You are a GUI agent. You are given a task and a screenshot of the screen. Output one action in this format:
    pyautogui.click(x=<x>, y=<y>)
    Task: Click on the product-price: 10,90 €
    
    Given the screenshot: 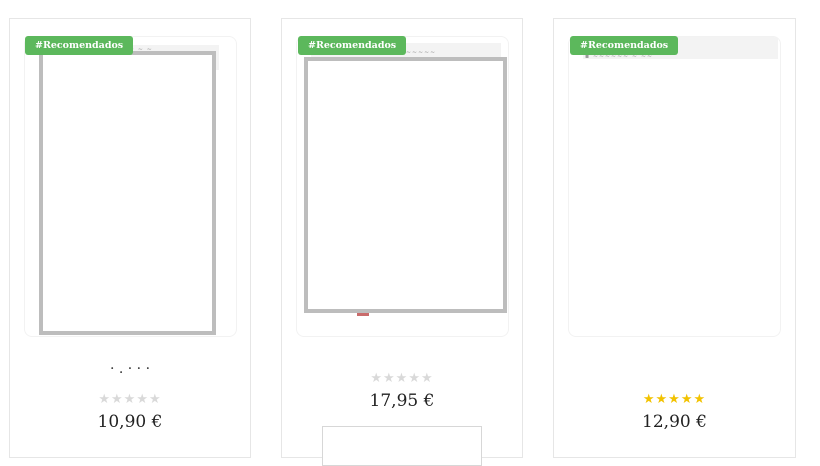 What is the action you would take?
    pyautogui.click(x=130, y=422)
    